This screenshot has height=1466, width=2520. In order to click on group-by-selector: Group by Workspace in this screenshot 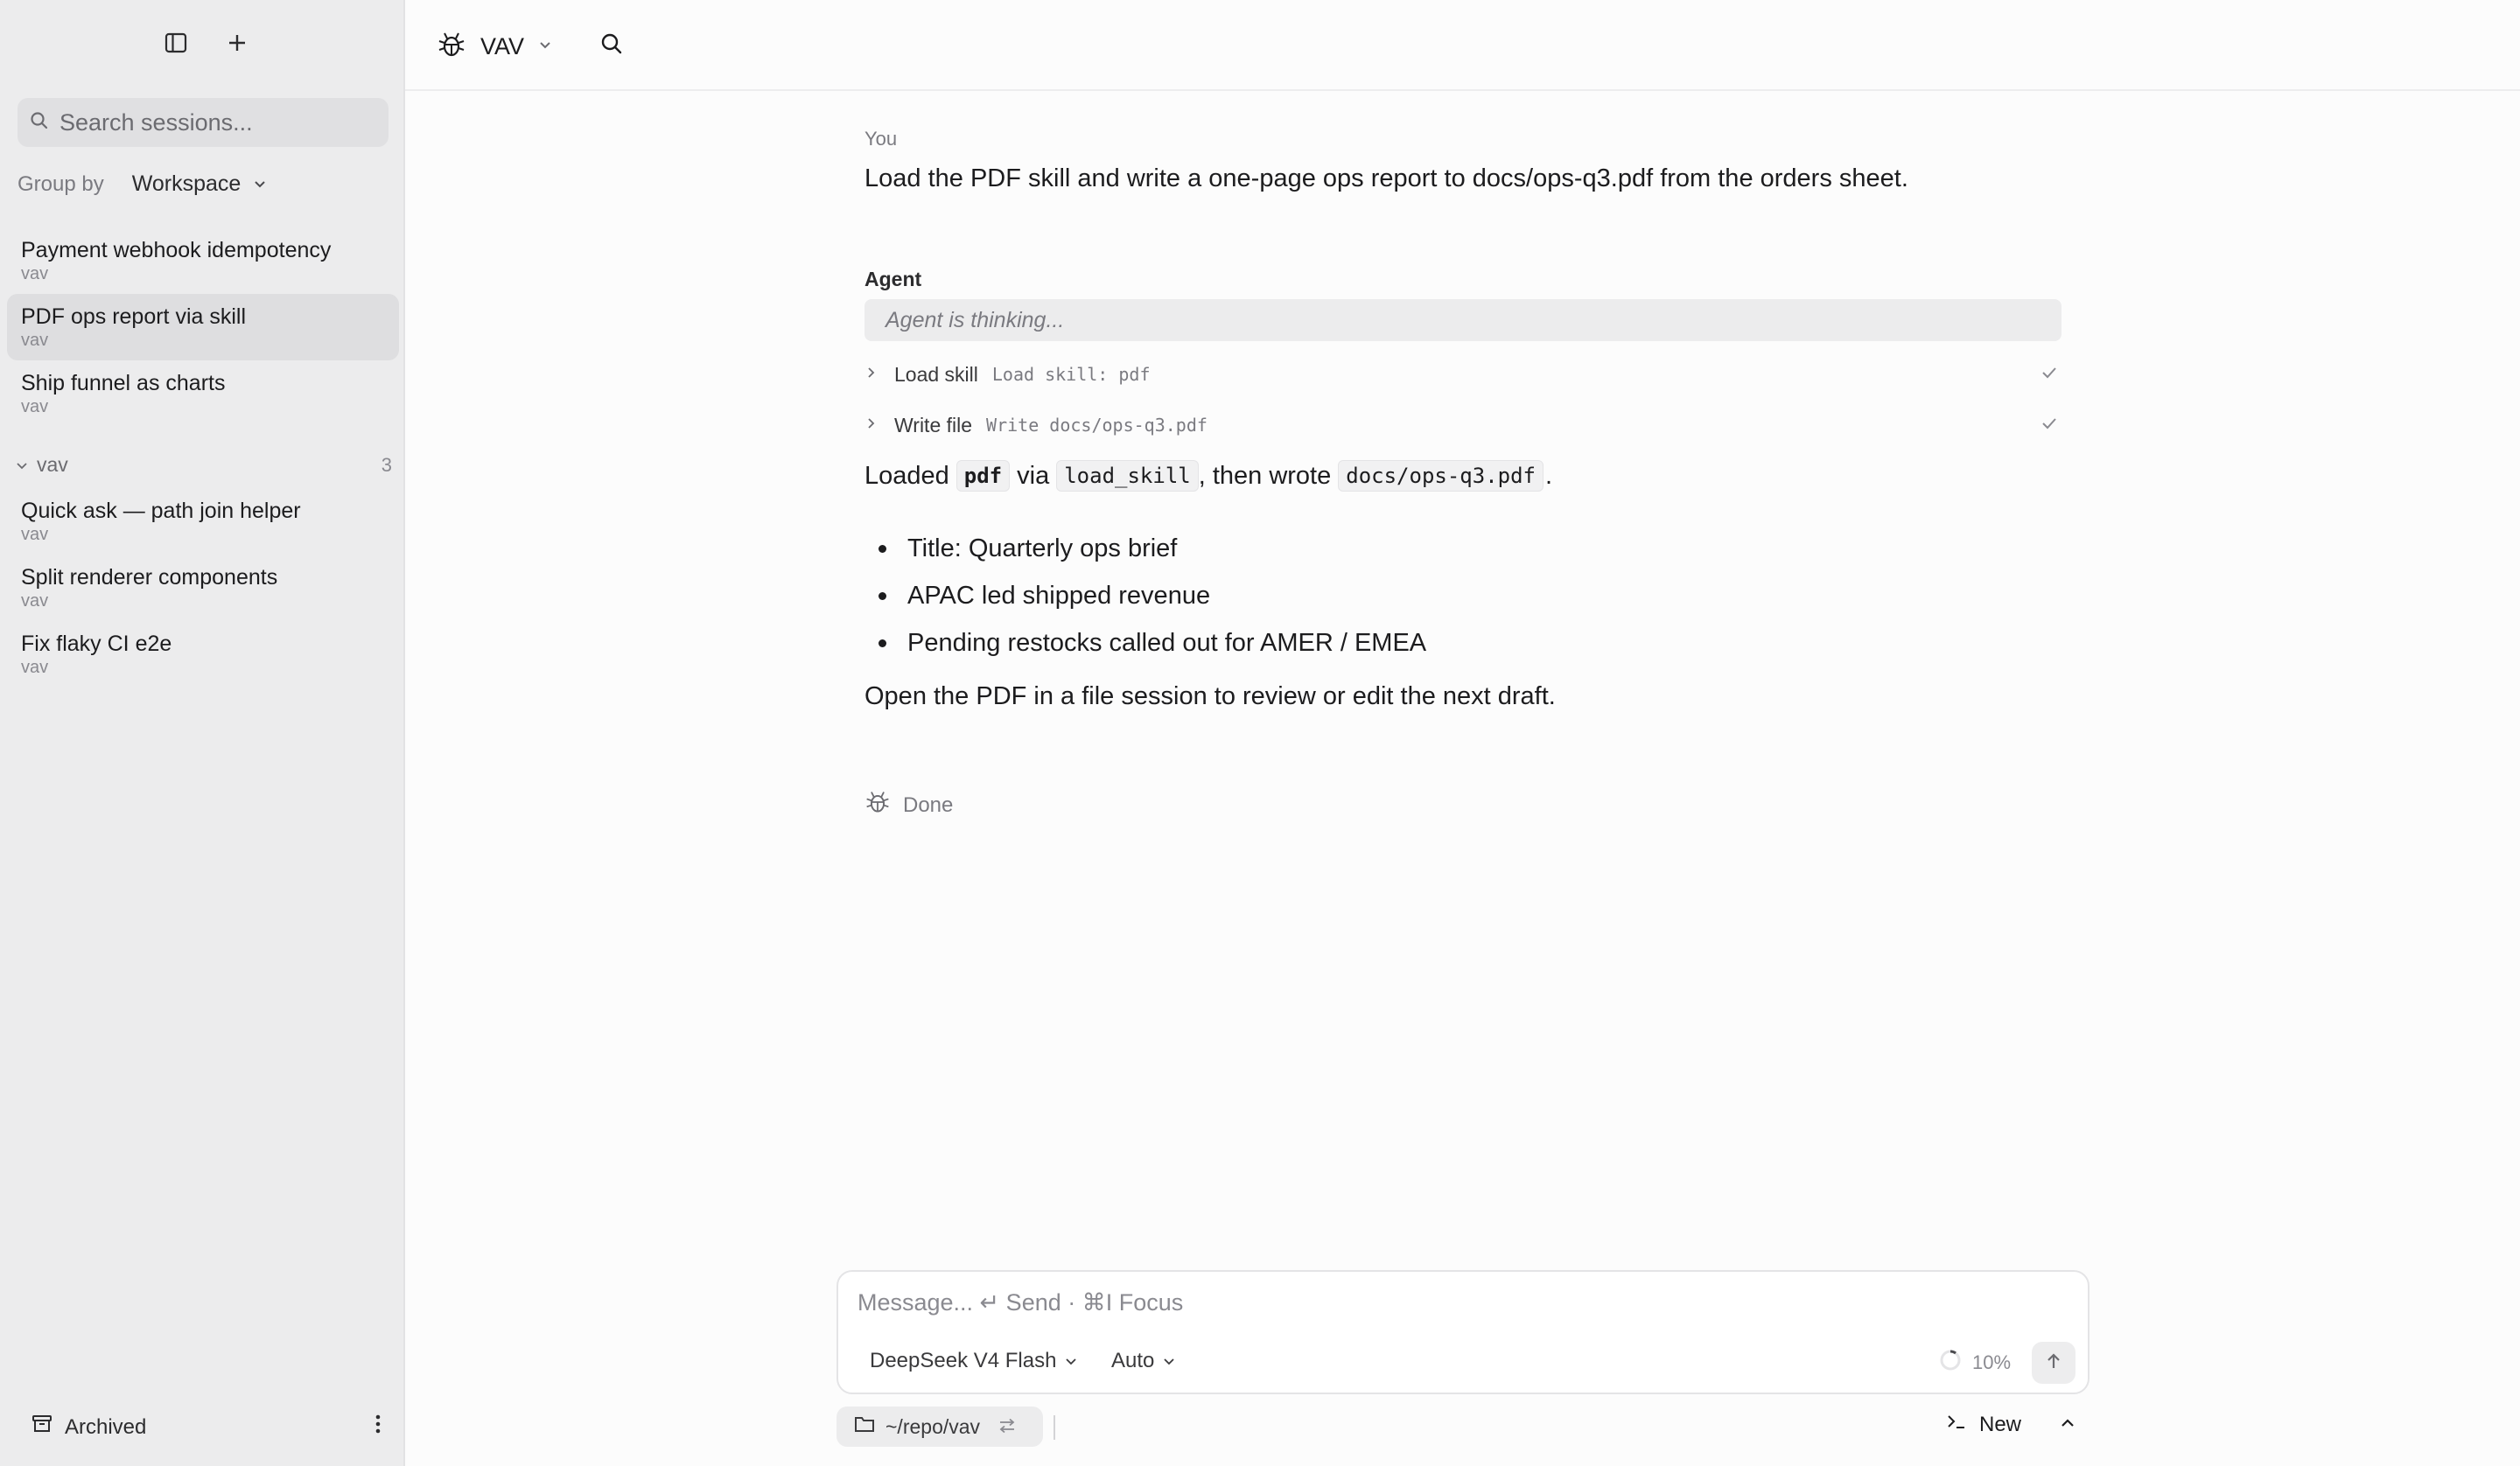, I will do `click(142, 184)`.